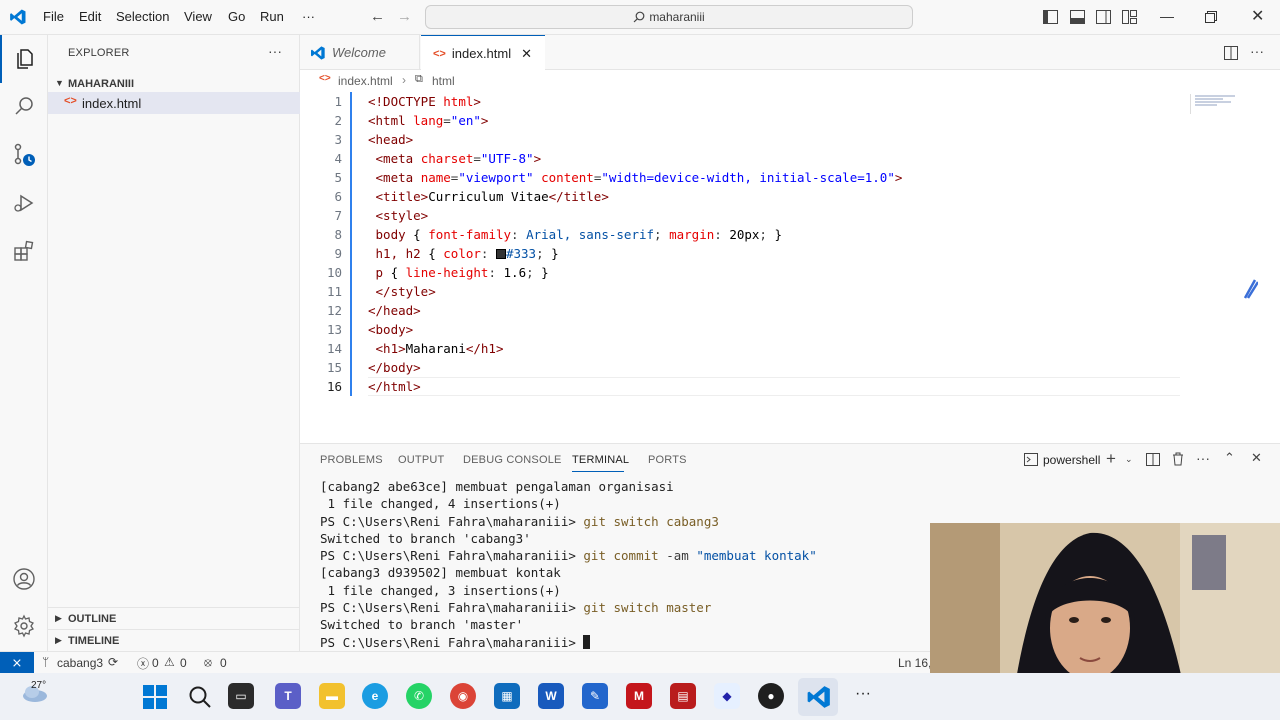 This screenshot has width=1280, height=720. I want to click on gear-icon, so click(24, 626).